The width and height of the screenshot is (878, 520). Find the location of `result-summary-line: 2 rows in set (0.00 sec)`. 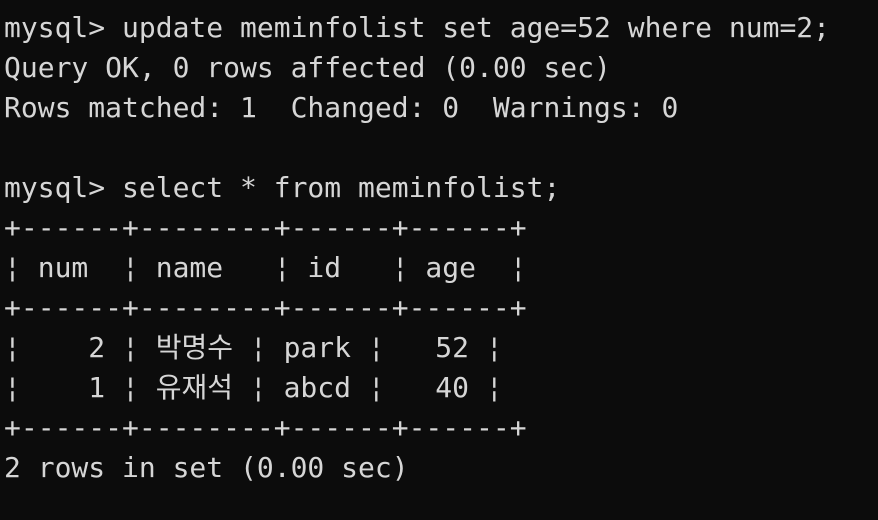

result-summary-line: 2 rows in set (0.00 sec) is located at coordinates (206, 467).